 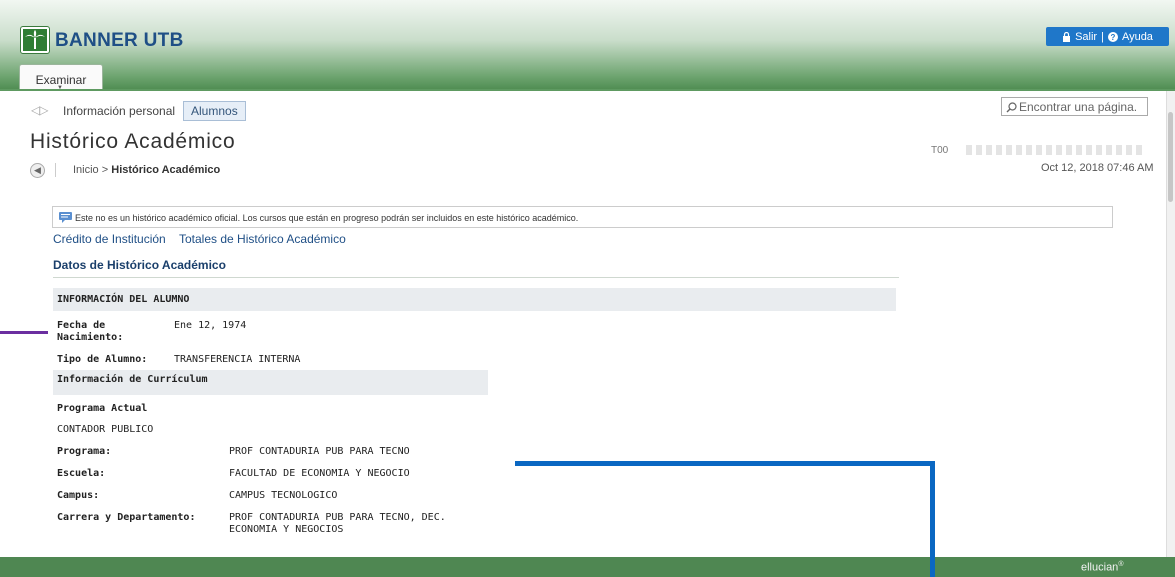 I want to click on school-label: Escuela:, so click(x=81, y=473).